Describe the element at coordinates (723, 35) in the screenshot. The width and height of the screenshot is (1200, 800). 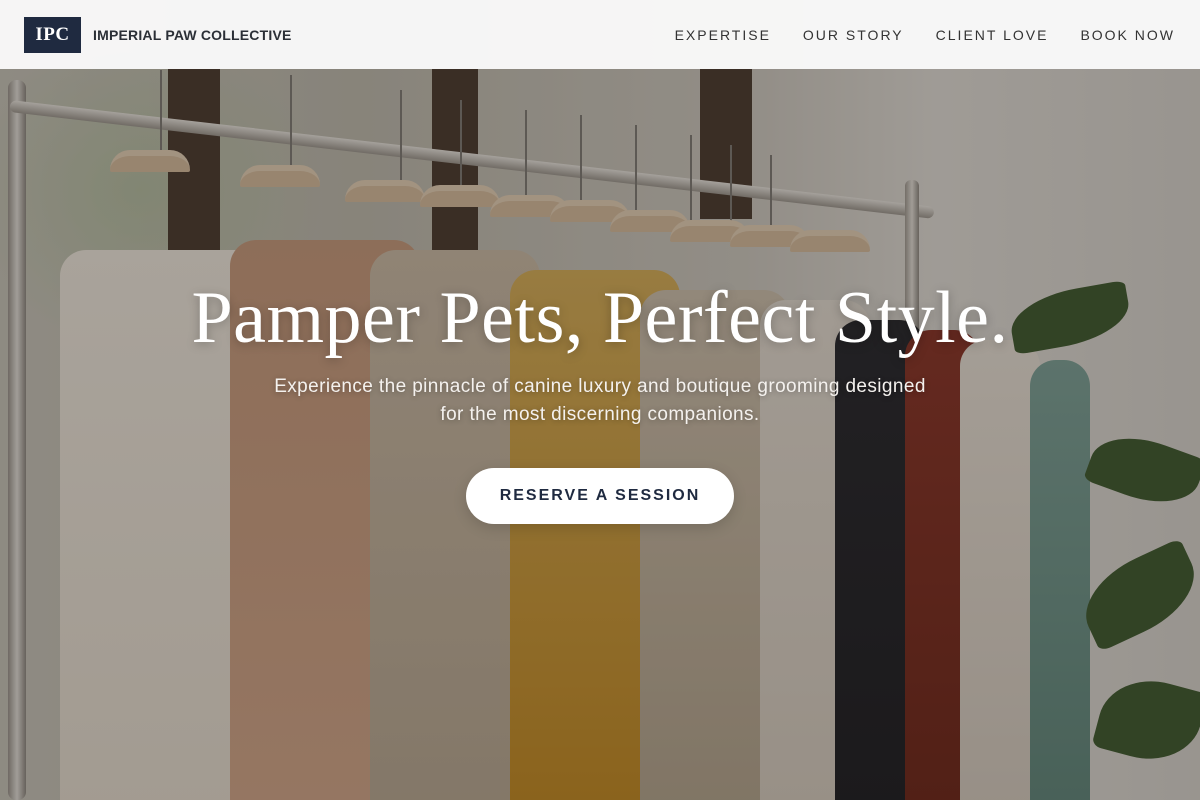
I see `nav-link-expertise: EXPERTISE` at that location.